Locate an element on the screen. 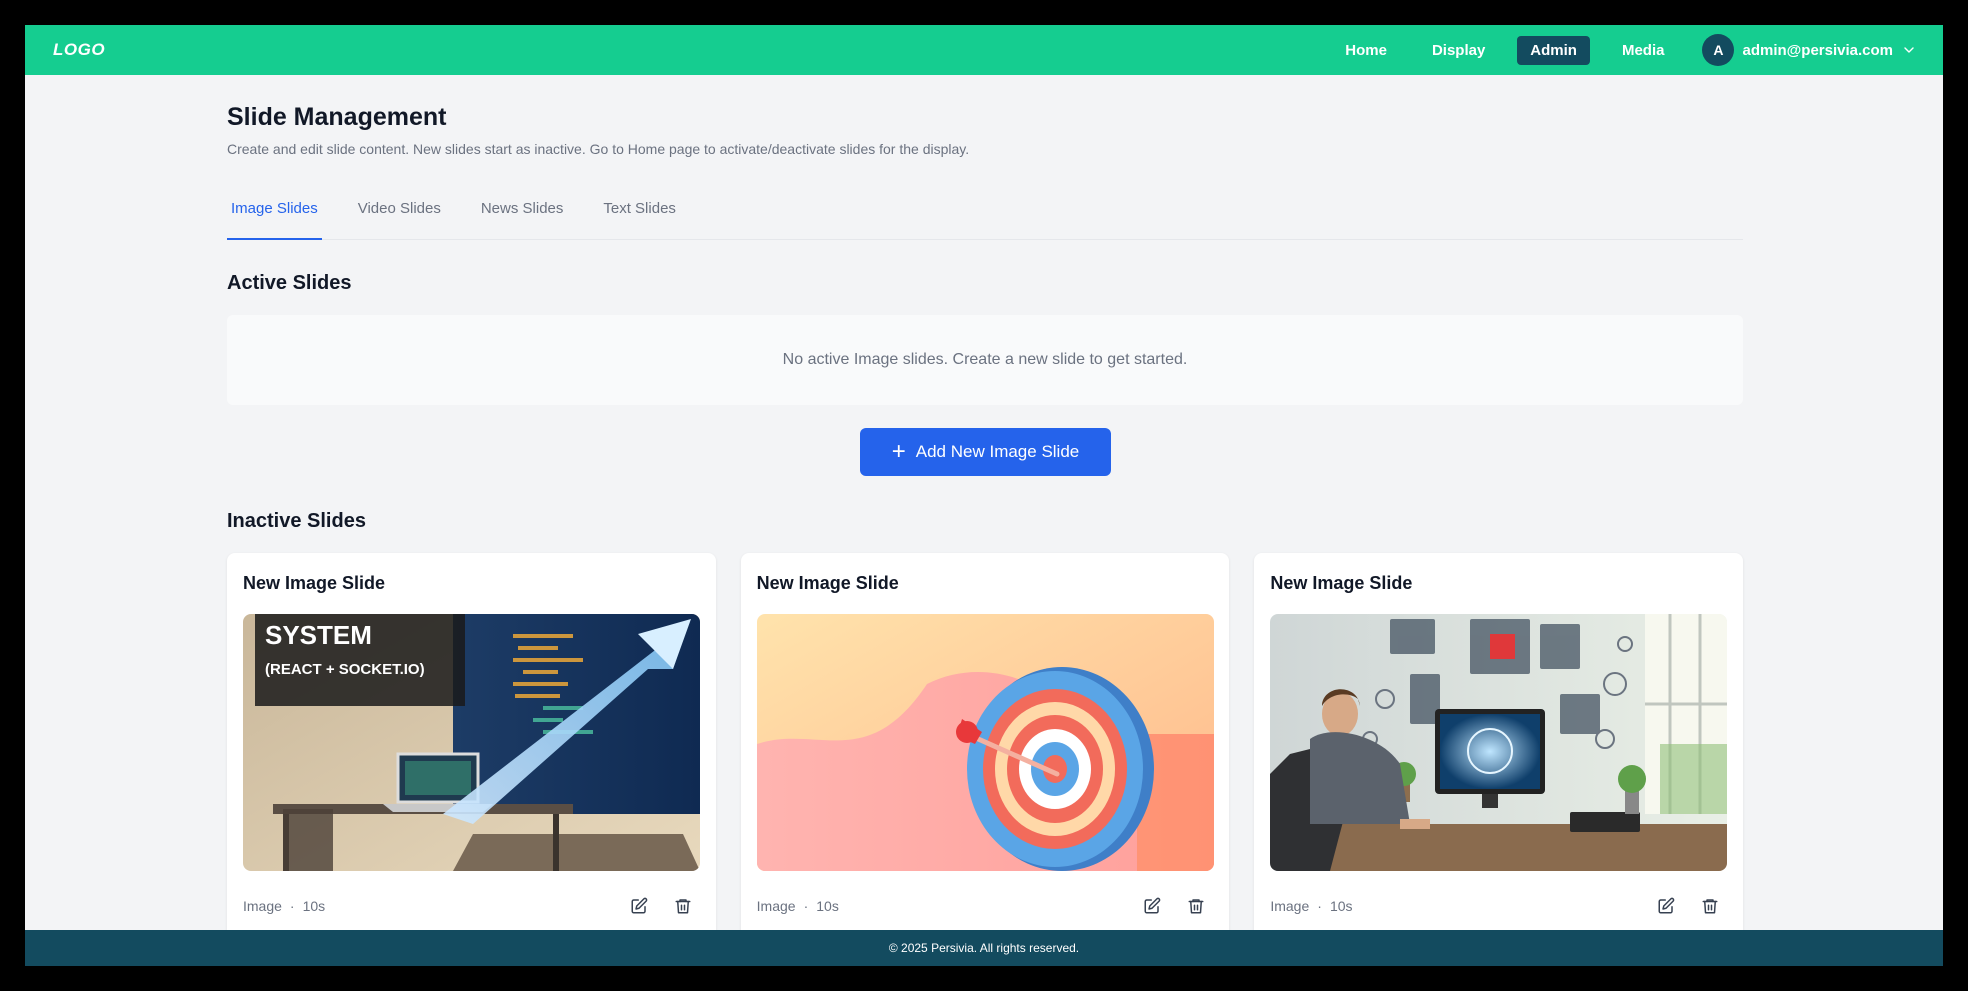 Image resolution: width=1968 pixels, height=991 pixels. add-new-image-slide-button: + Add New Image Slide is located at coordinates (985, 452).